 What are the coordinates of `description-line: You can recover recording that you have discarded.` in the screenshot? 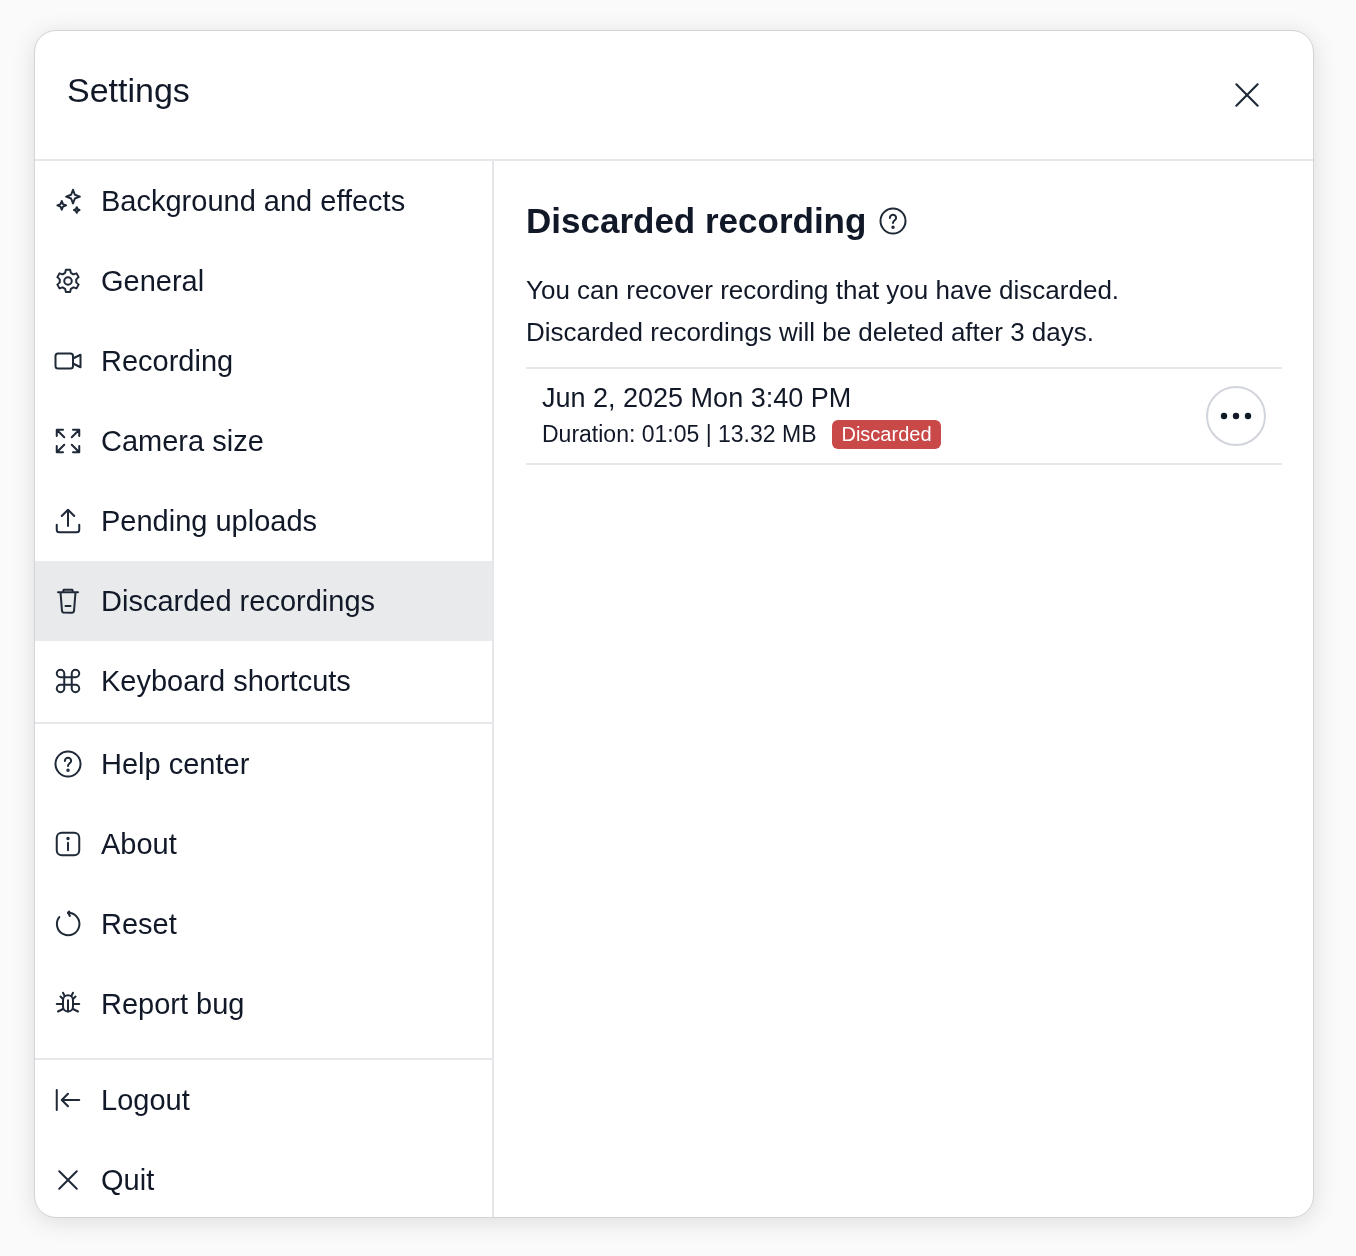 It's located at (823, 290).